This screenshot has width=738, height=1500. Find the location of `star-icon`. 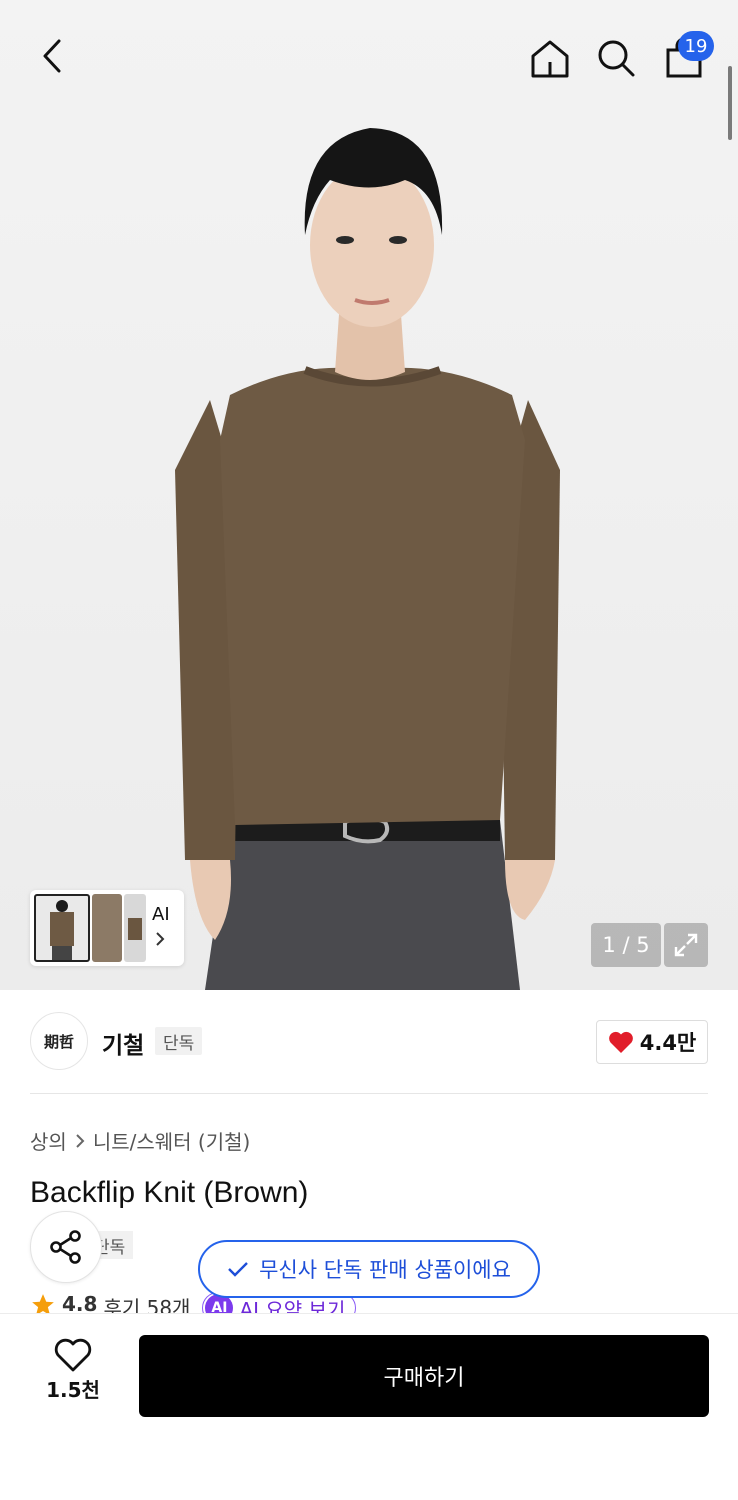

star-icon is located at coordinates (43, 1304).